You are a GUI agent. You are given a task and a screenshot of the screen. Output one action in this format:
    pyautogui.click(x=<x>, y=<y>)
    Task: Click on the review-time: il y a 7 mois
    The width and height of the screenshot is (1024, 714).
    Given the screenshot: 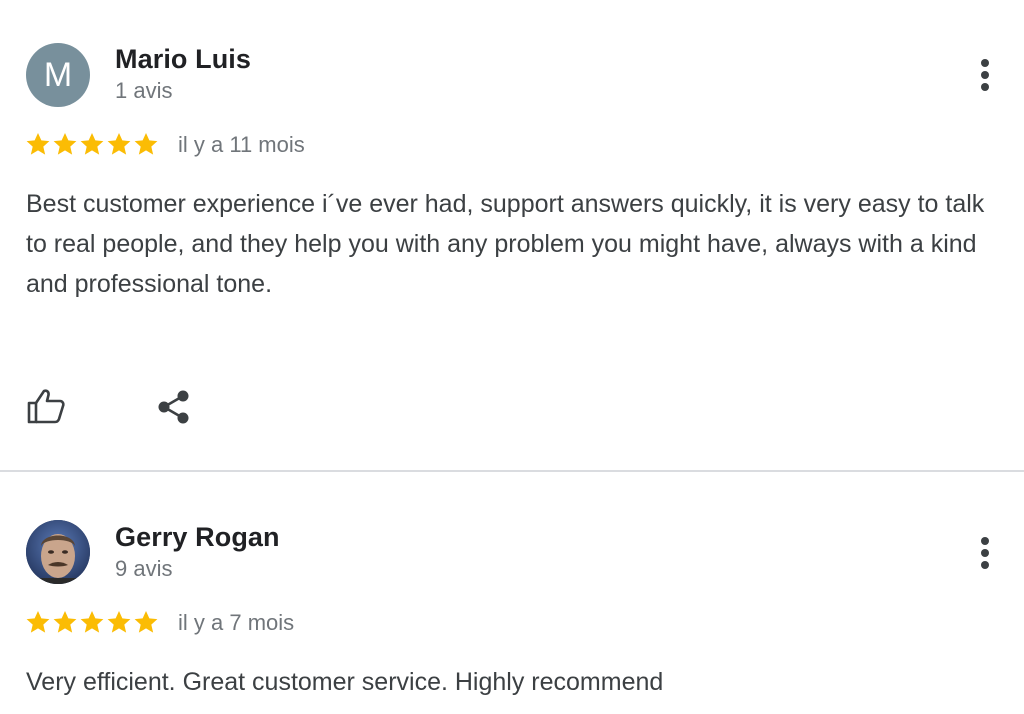 What is the action you would take?
    pyautogui.click(x=236, y=622)
    